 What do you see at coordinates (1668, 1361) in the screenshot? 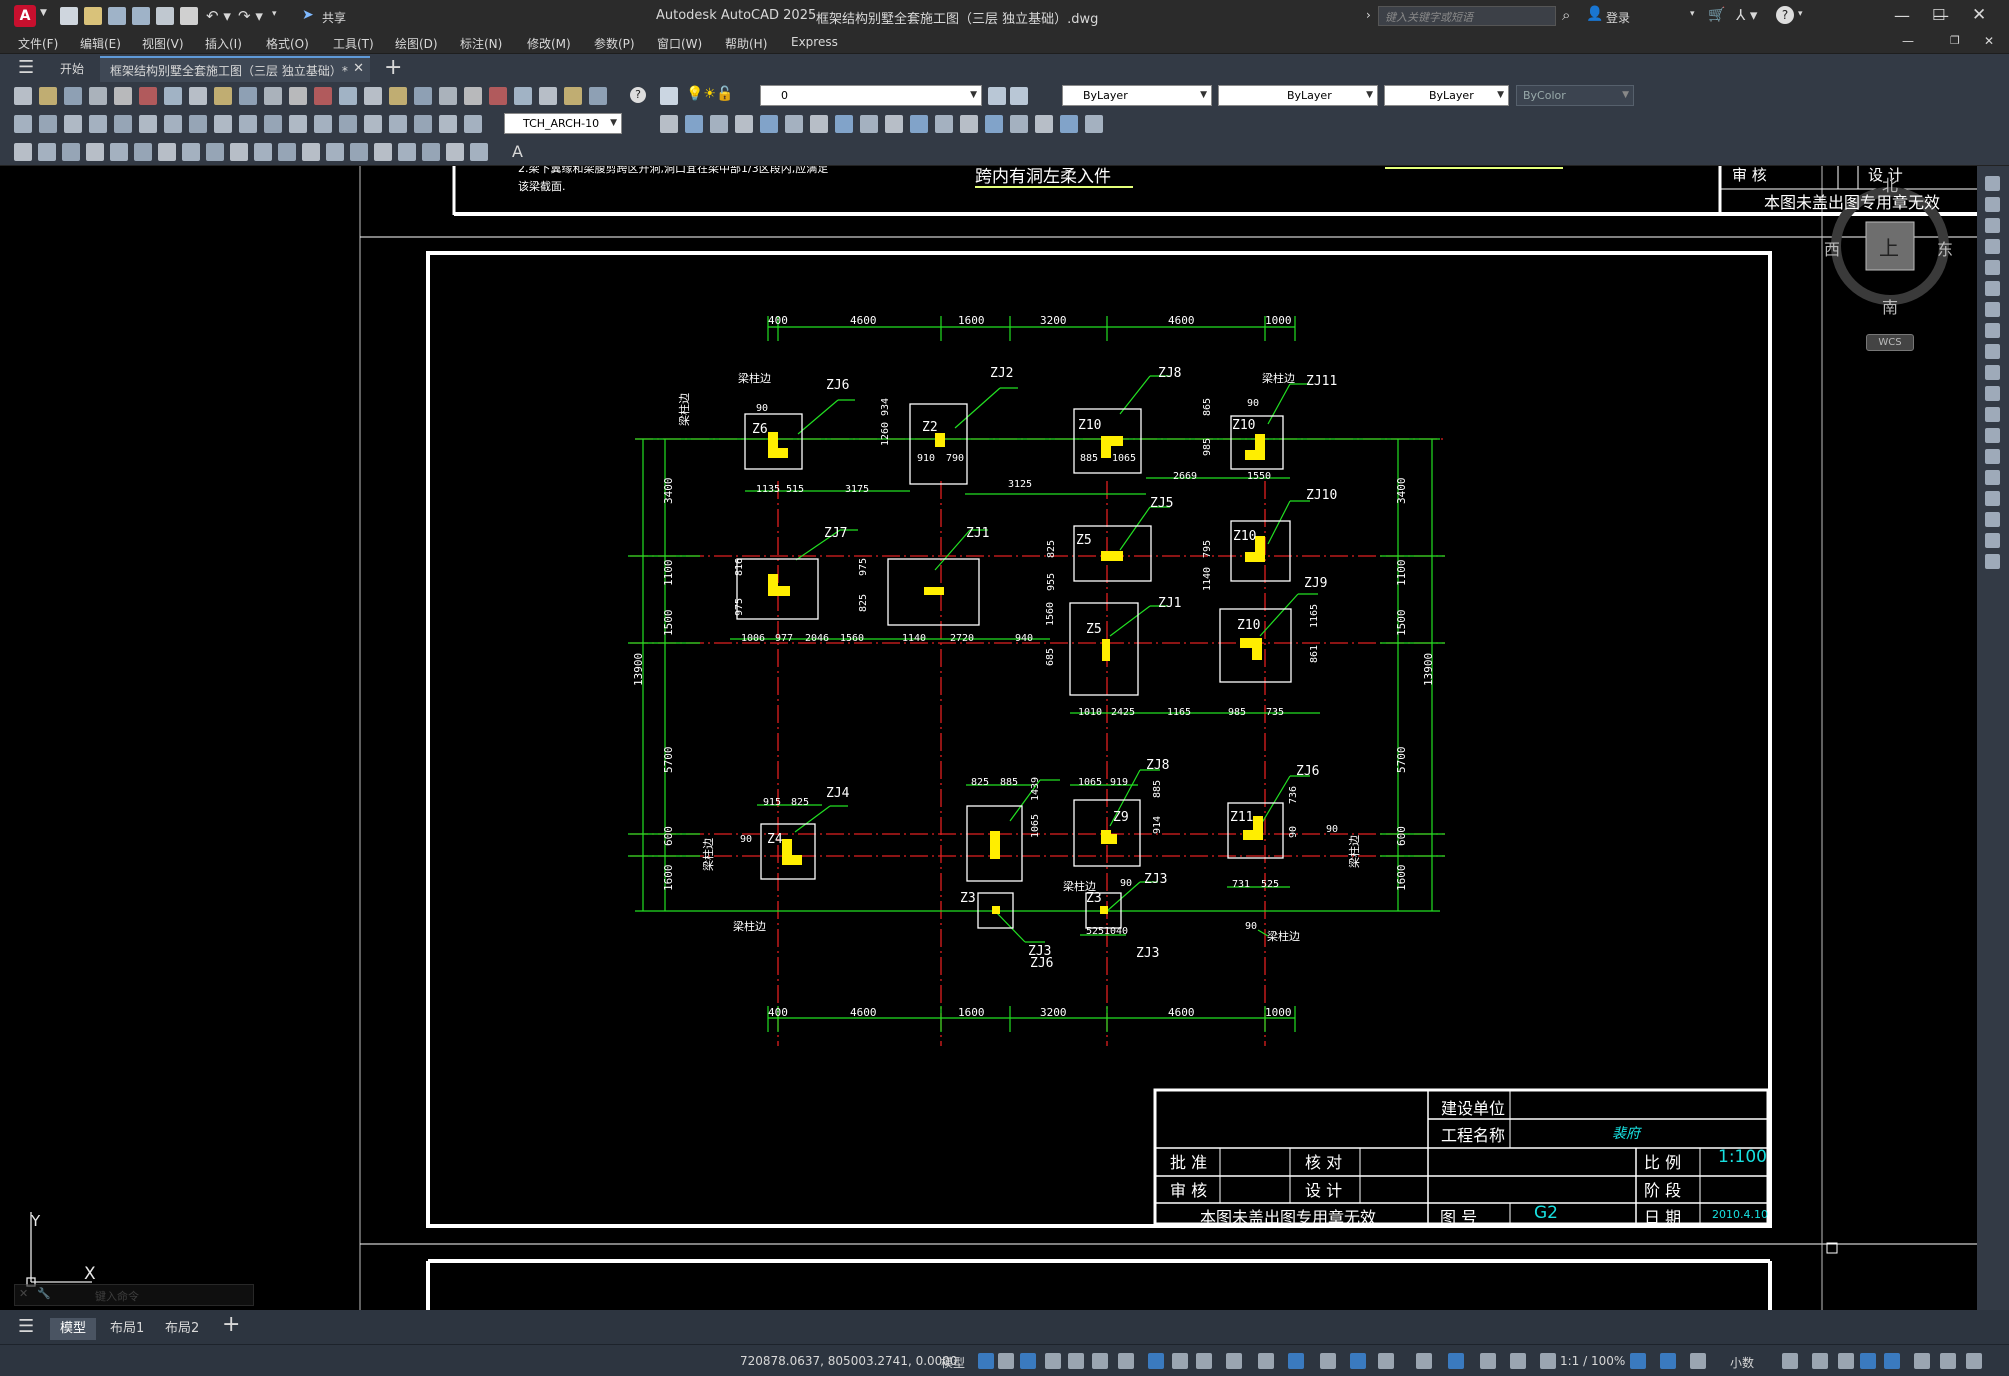
I see `status-toggle-23-icon` at bounding box center [1668, 1361].